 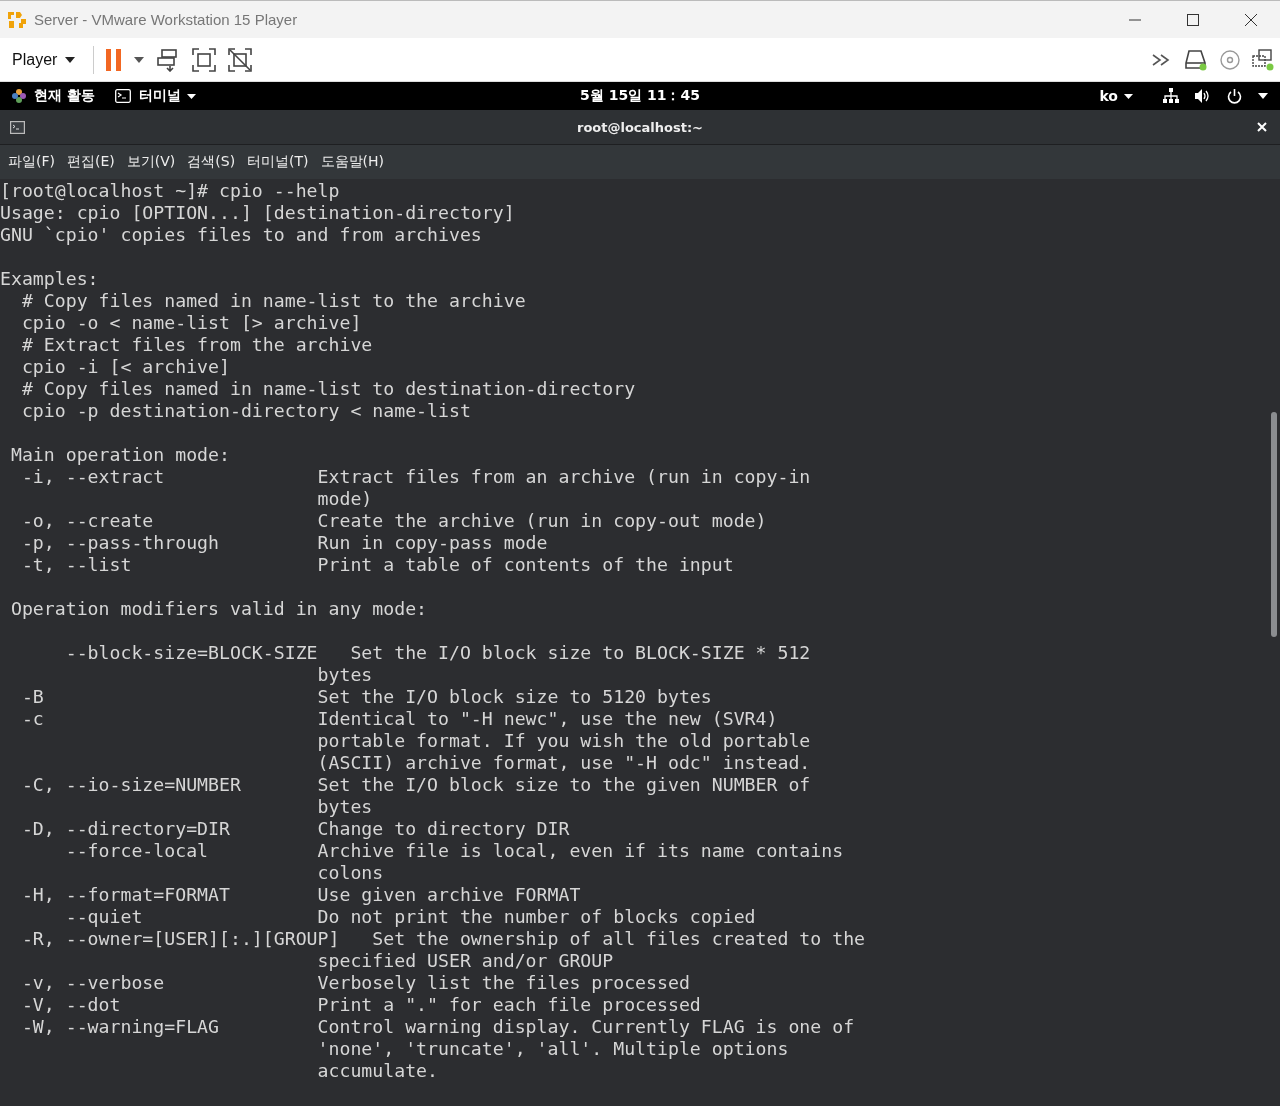 I want to click on window-title: Server - VMware Workstation 15 Player, so click(x=166, y=19).